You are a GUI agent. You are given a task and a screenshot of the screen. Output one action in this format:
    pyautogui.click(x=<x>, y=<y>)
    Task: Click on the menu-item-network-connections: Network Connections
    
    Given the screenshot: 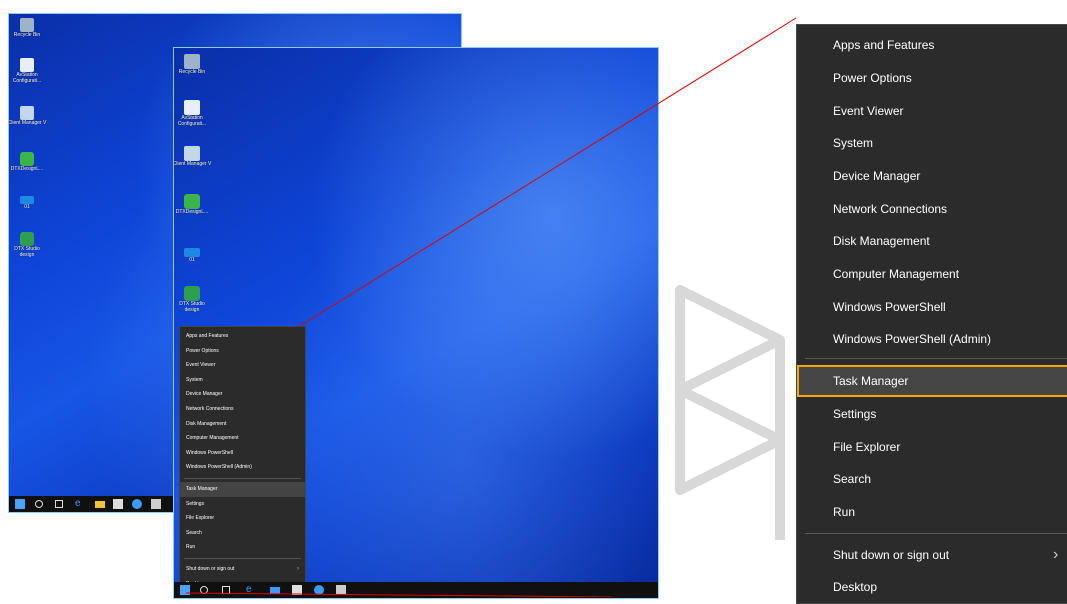 What is the action you would take?
    pyautogui.click(x=932, y=209)
    